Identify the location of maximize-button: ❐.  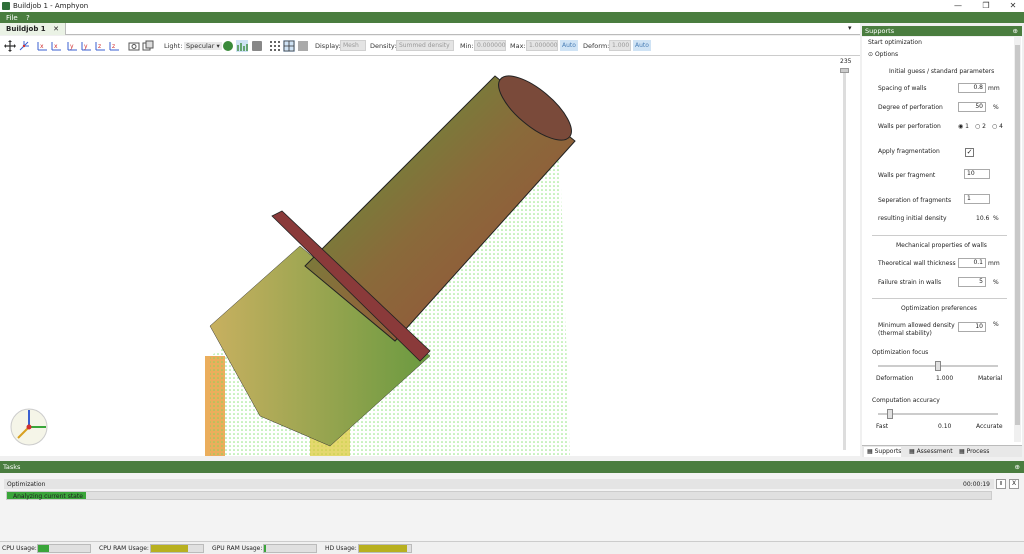
(986, 6).